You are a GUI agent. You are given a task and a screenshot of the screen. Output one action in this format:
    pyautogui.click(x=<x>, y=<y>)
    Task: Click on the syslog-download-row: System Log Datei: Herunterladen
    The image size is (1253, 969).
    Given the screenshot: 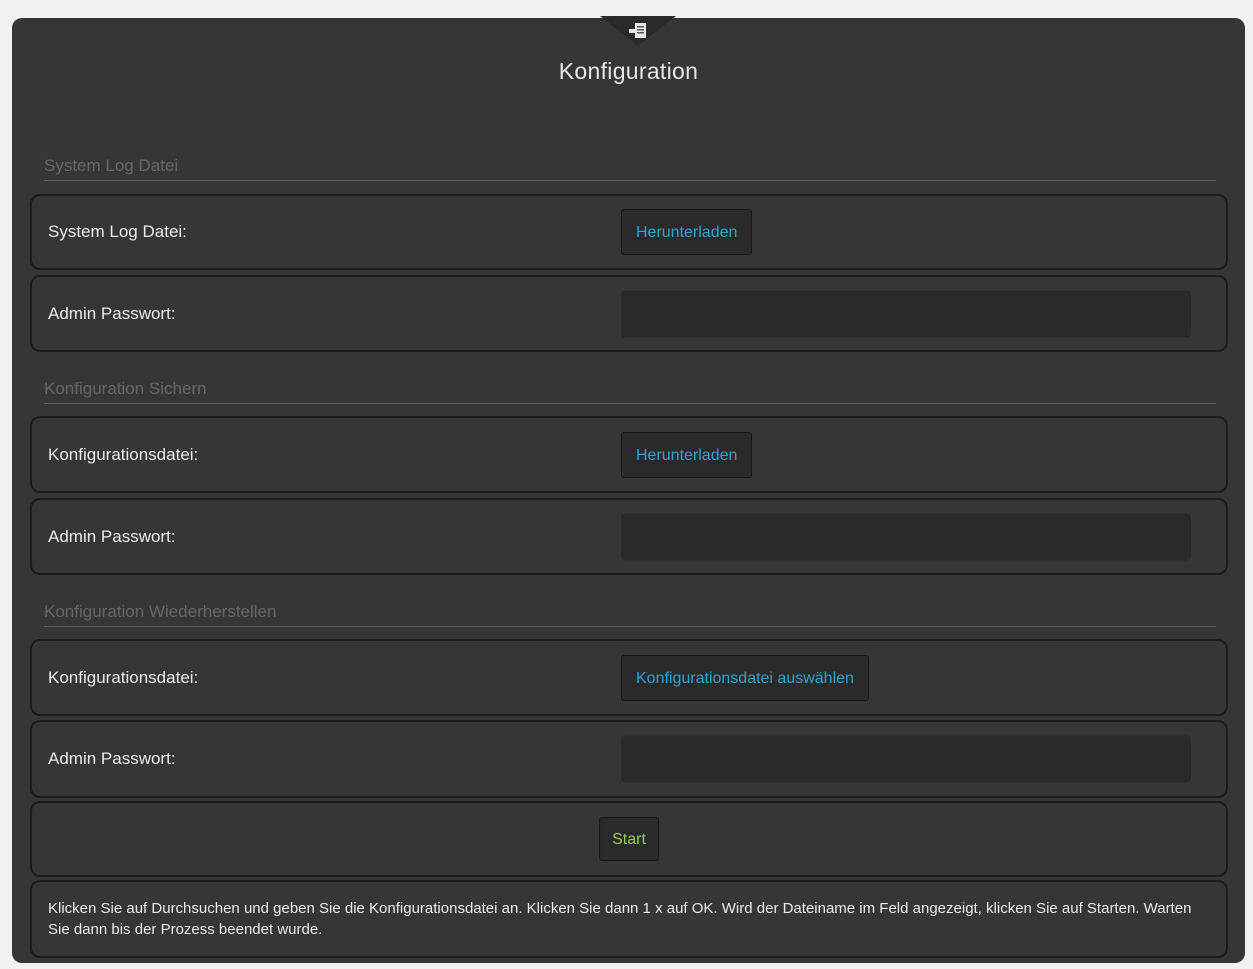 What is the action you would take?
    pyautogui.click(x=629, y=232)
    